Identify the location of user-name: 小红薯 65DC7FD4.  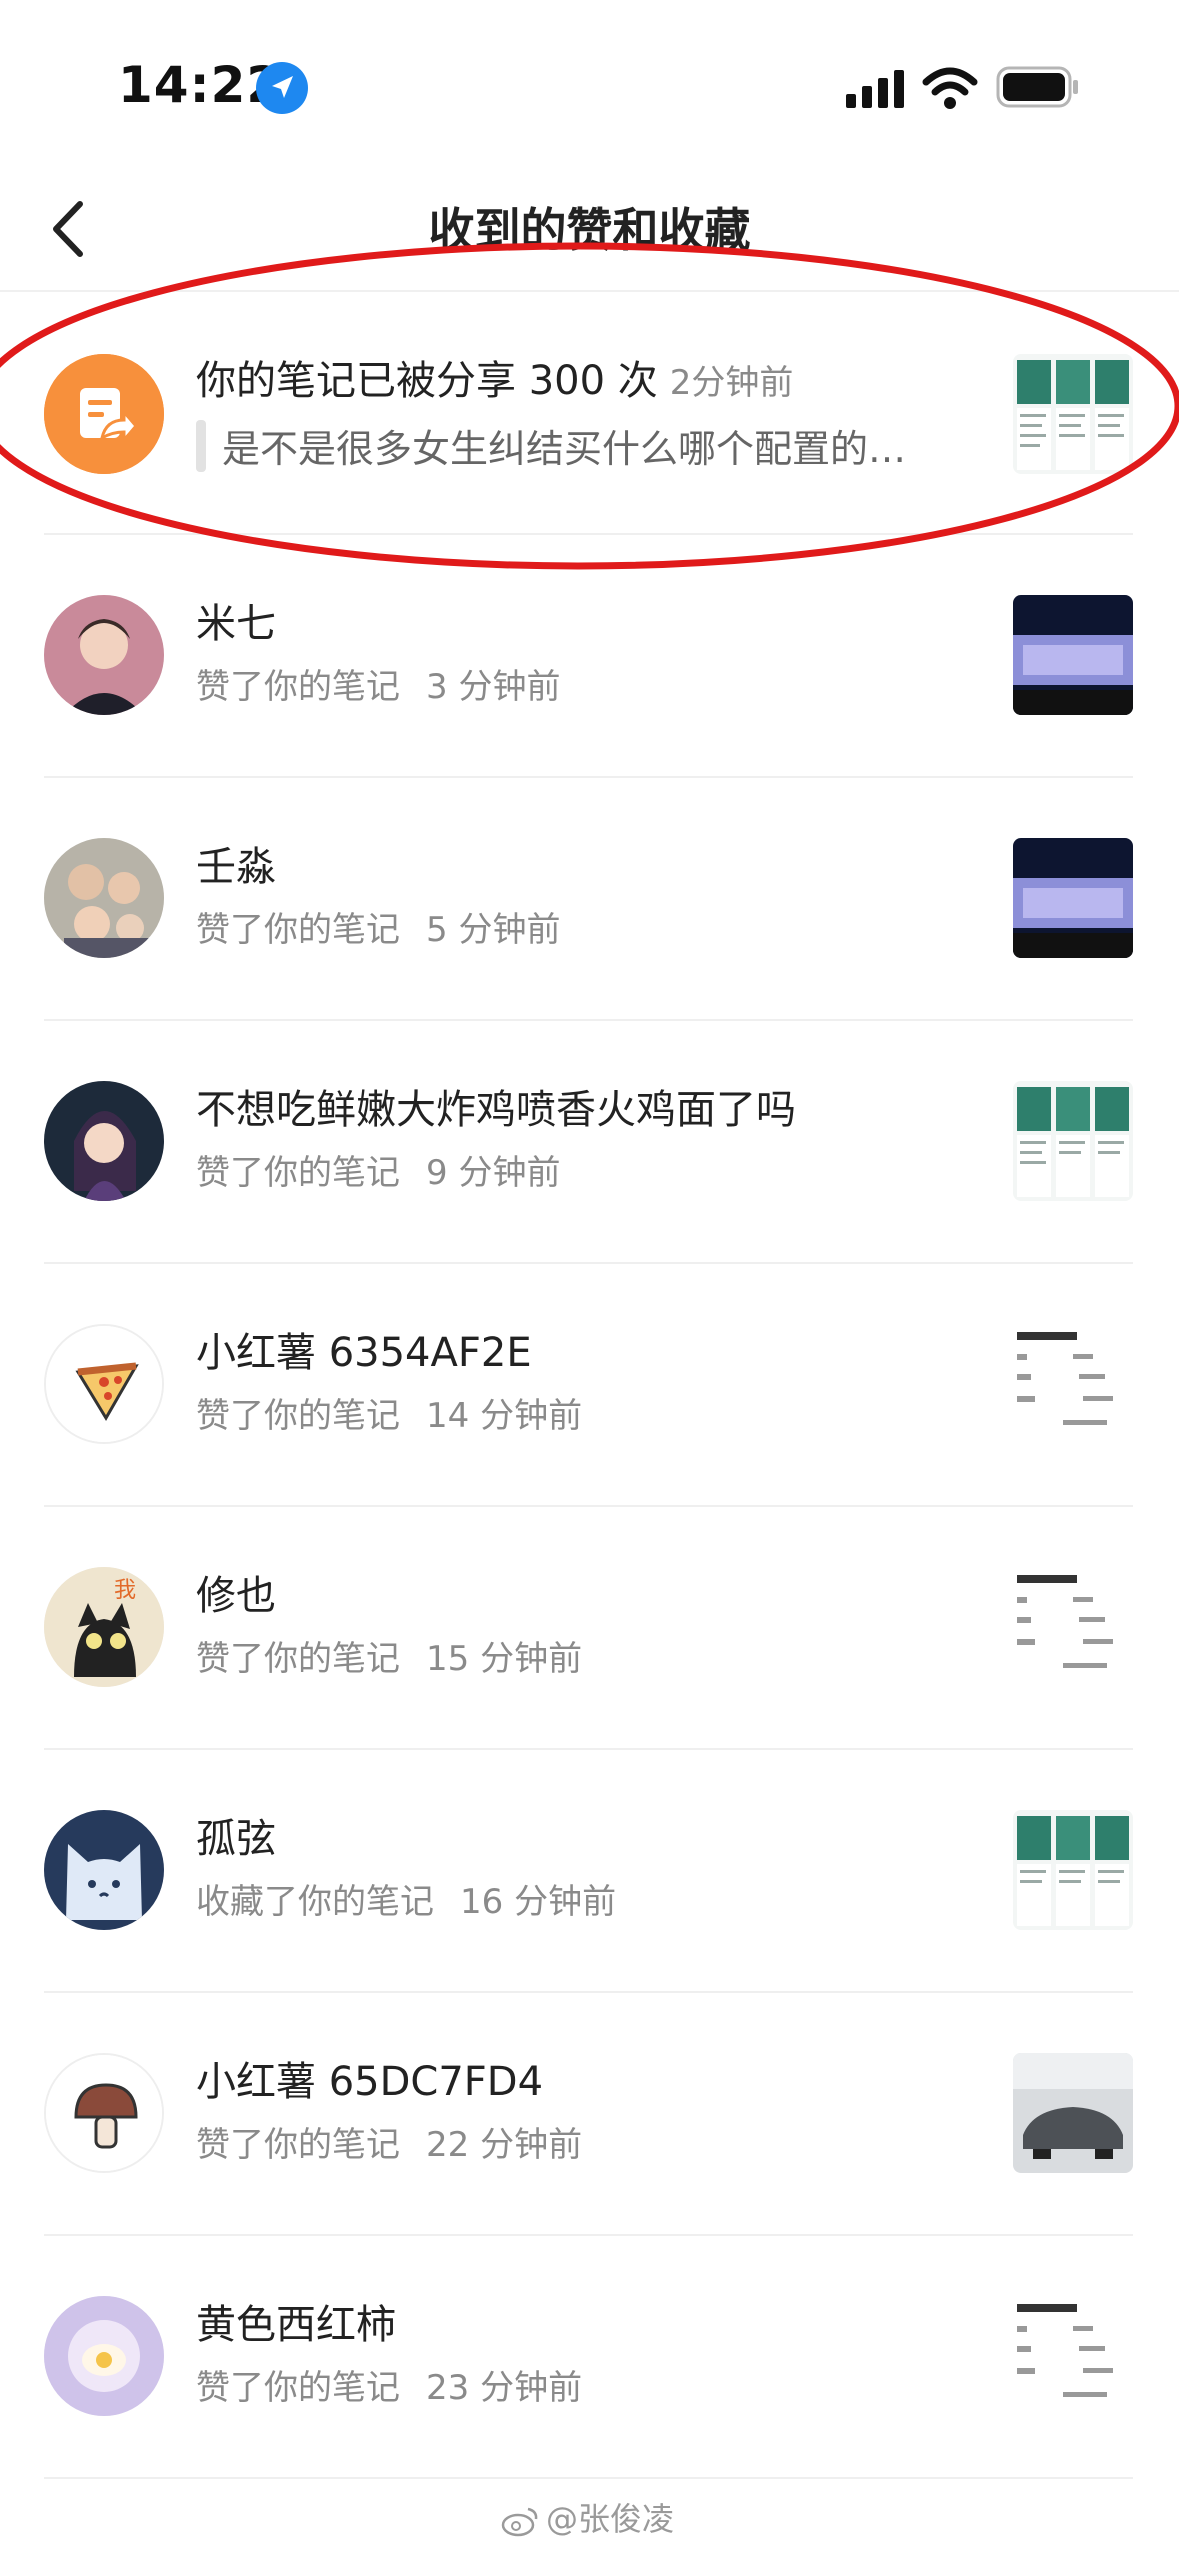
(369, 2078).